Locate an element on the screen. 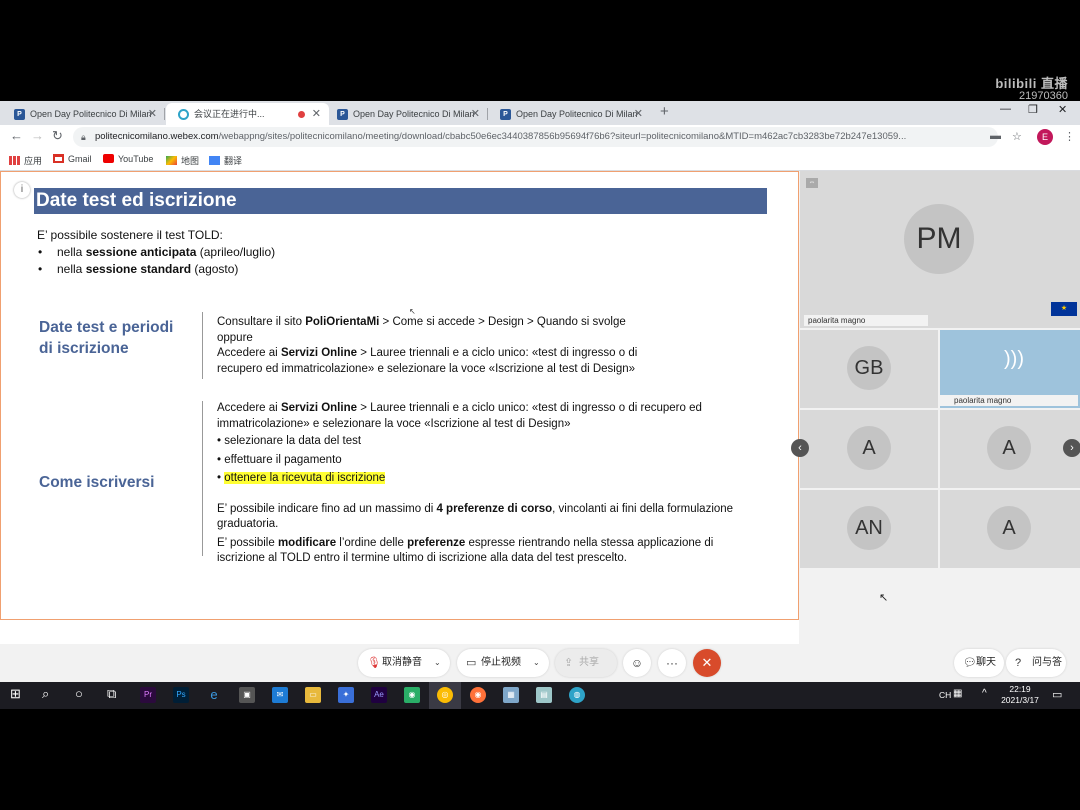 The width and height of the screenshot is (1080, 810). participant-tile: GB is located at coordinates (869, 369).